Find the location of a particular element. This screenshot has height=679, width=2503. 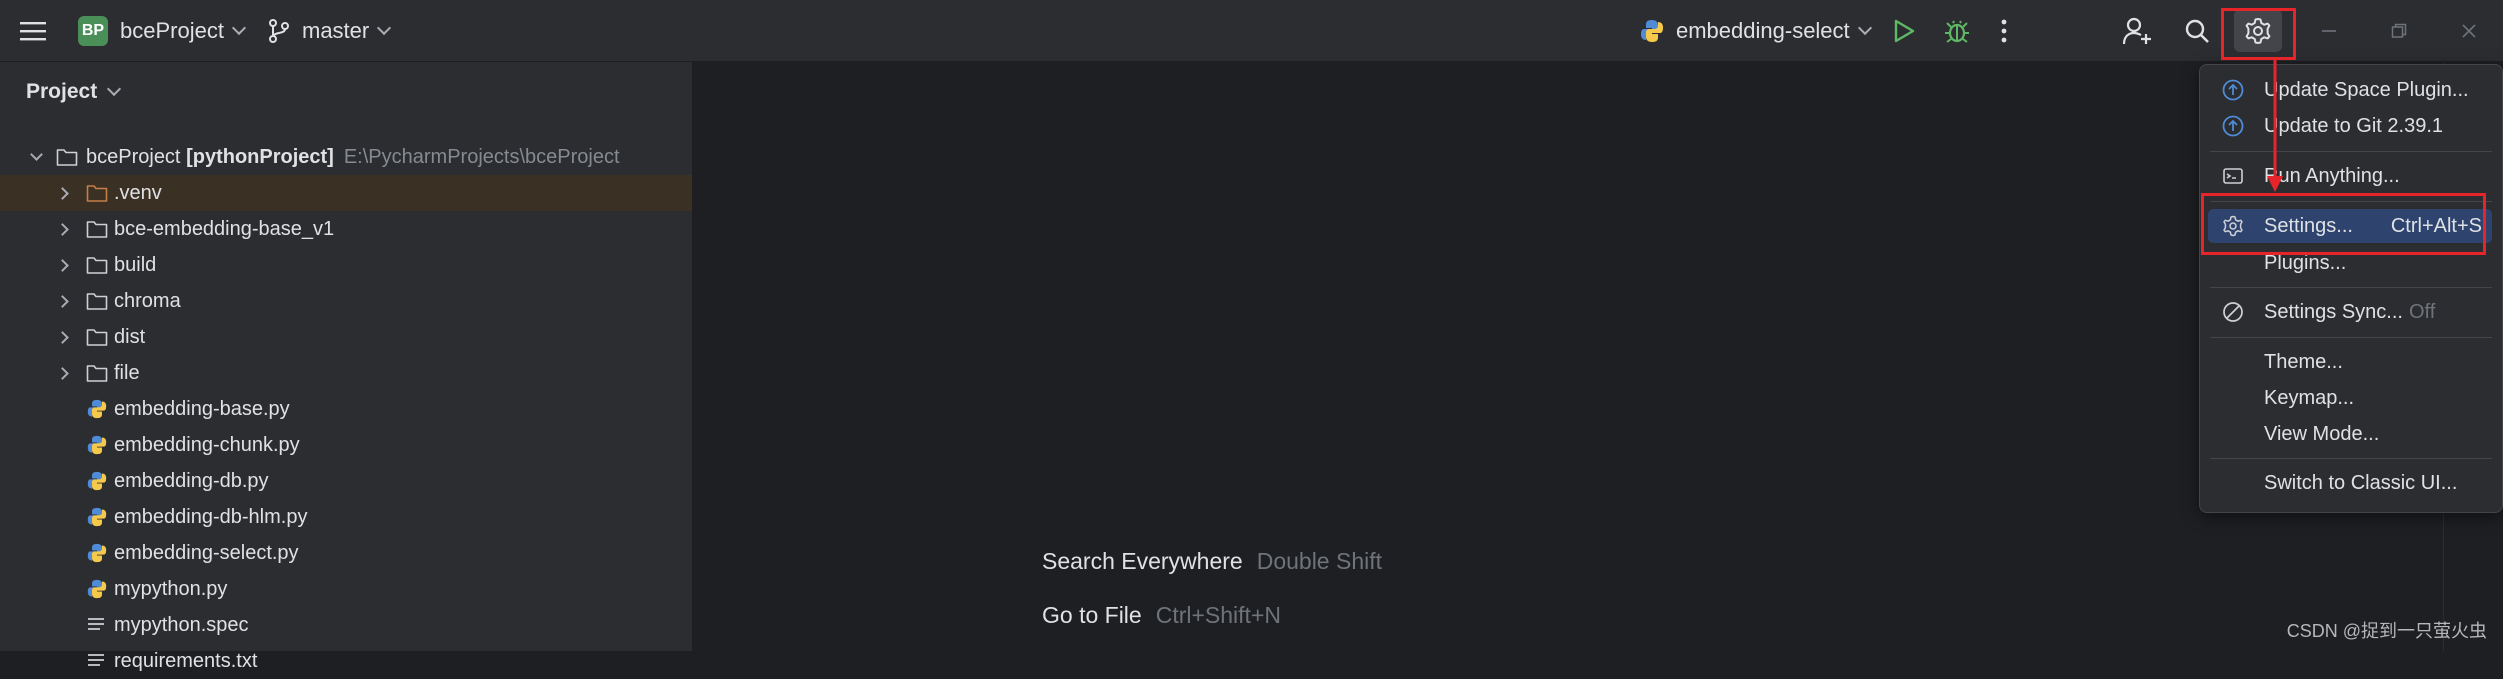

play-icon is located at coordinates (1904, 30).